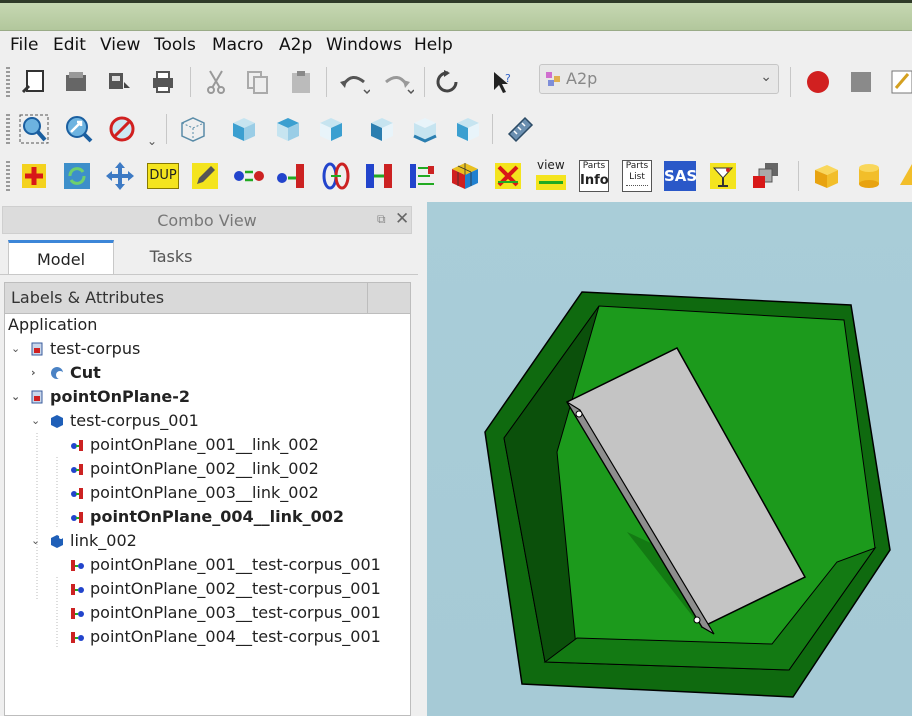 The image size is (912, 716). What do you see at coordinates (355, 85) in the screenshot?
I see `undo-icon` at bounding box center [355, 85].